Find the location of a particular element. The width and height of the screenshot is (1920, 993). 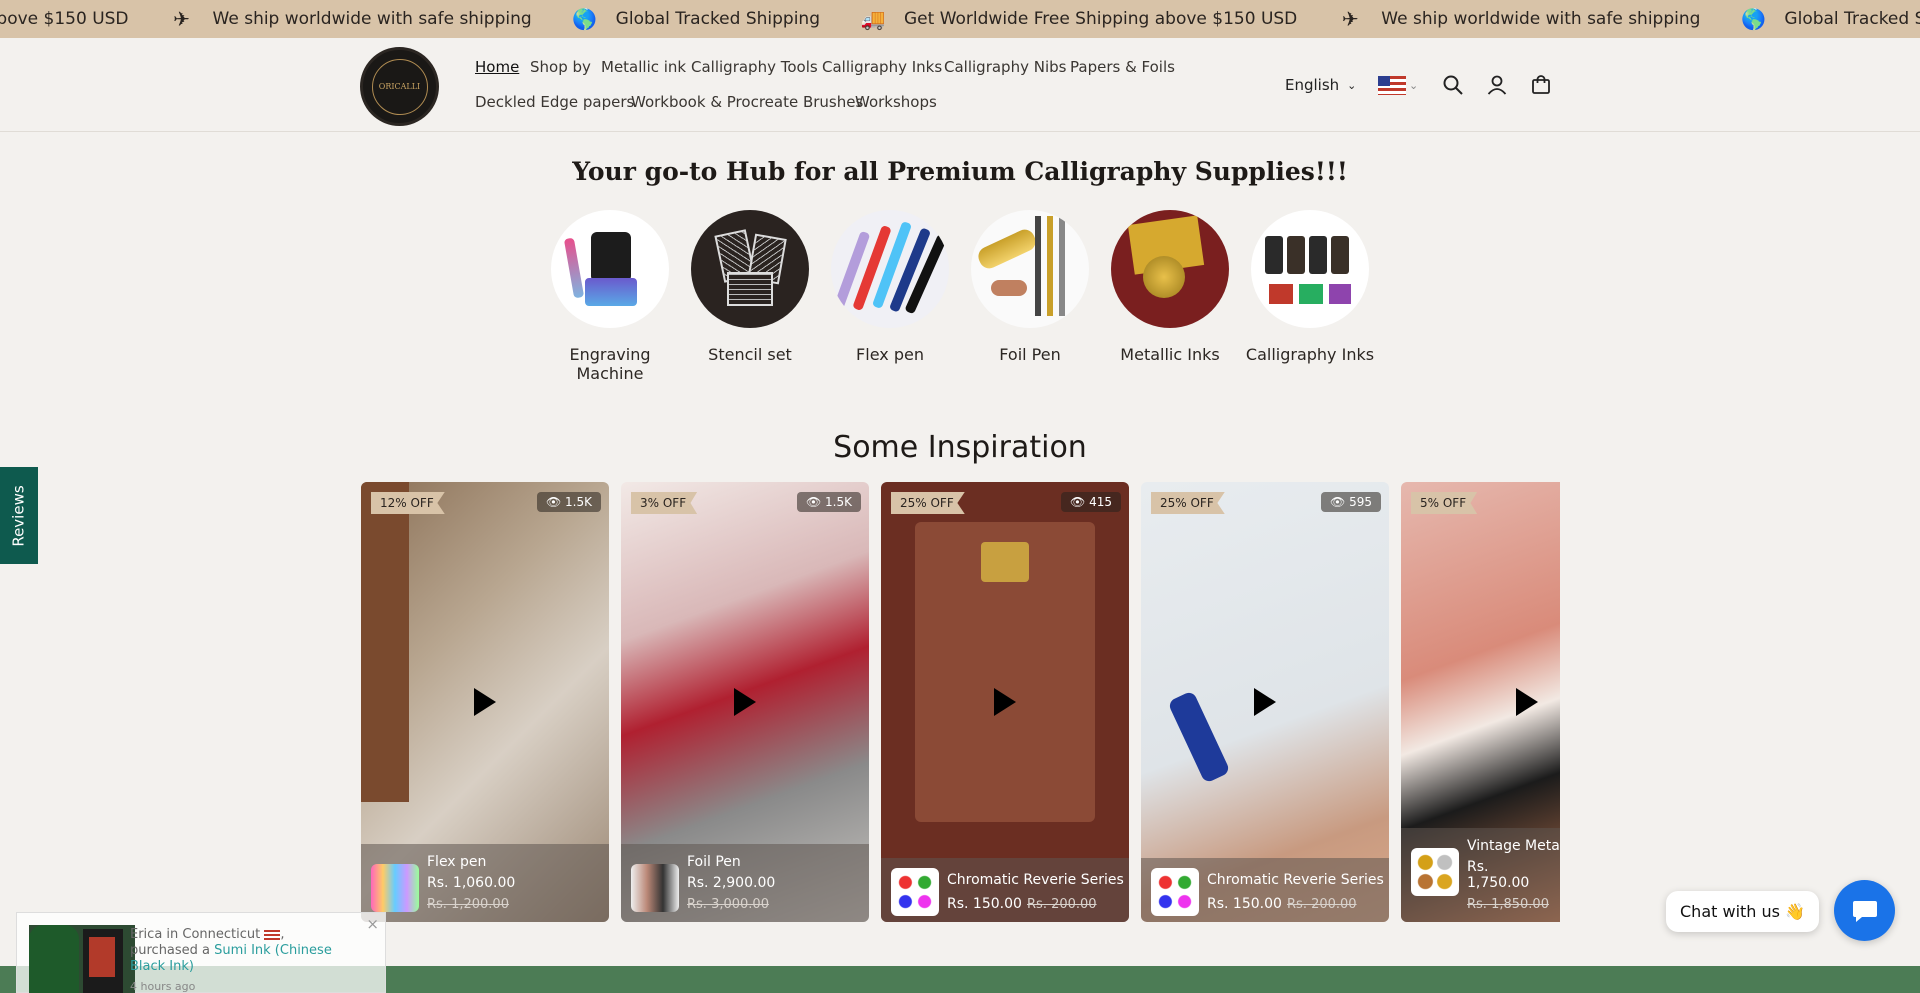

reviews-tab-label: Reviews is located at coordinates (19, 515).